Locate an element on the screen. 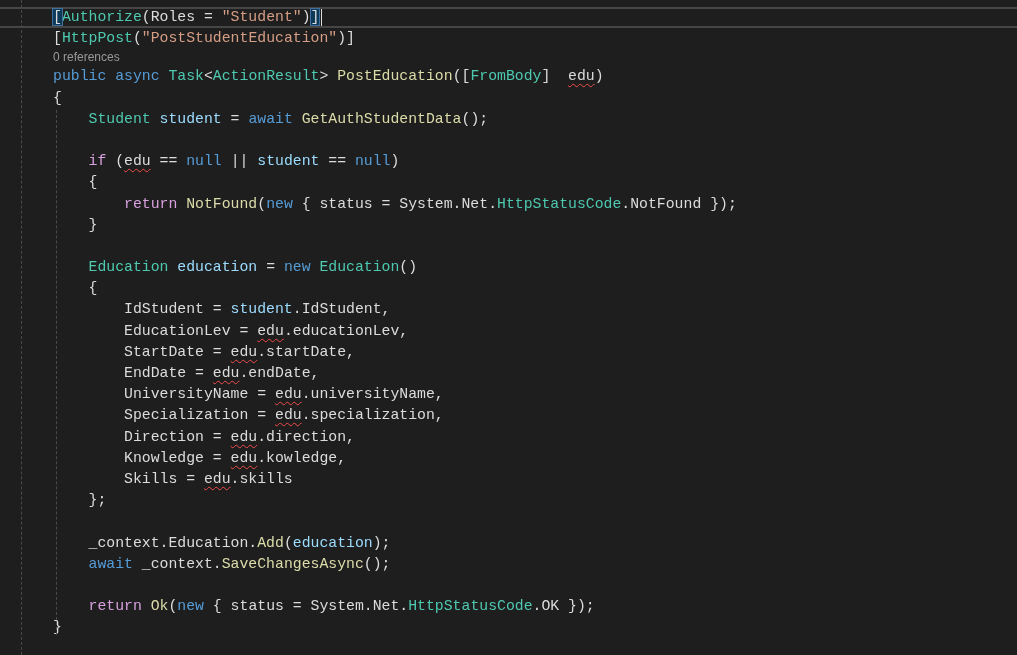  code-line: return NotFound(new { status = System.Net.HttpStatusCode.NotFound }); is located at coordinates (430, 204).